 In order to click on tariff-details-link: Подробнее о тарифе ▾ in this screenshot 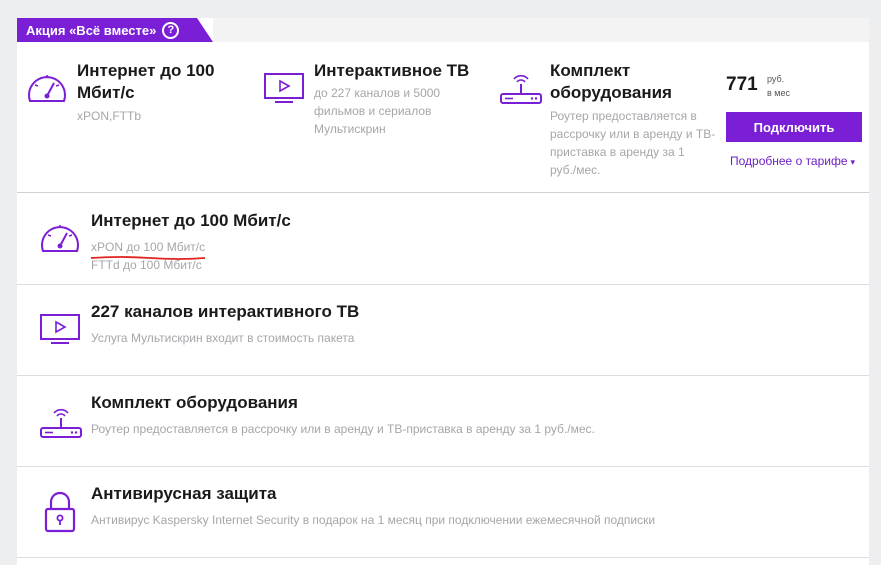, I will do `click(792, 161)`.